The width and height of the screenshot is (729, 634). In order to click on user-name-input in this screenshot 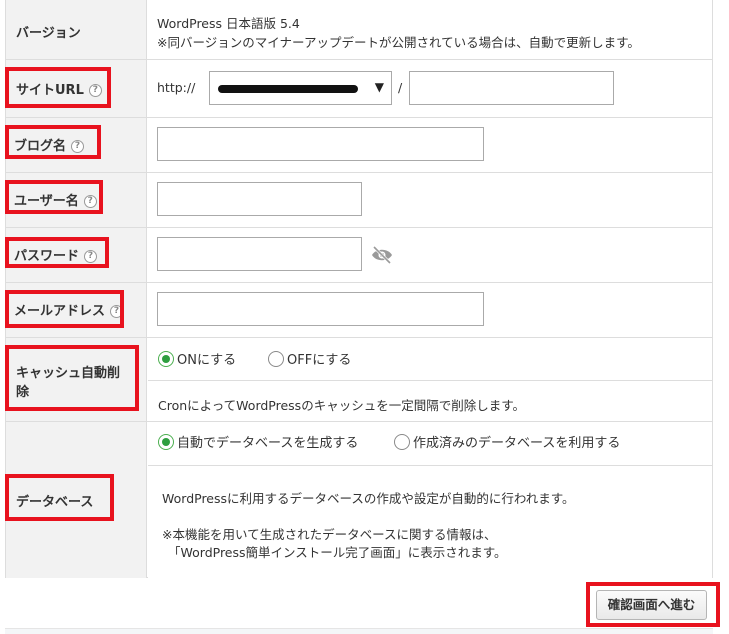, I will do `click(259, 199)`.